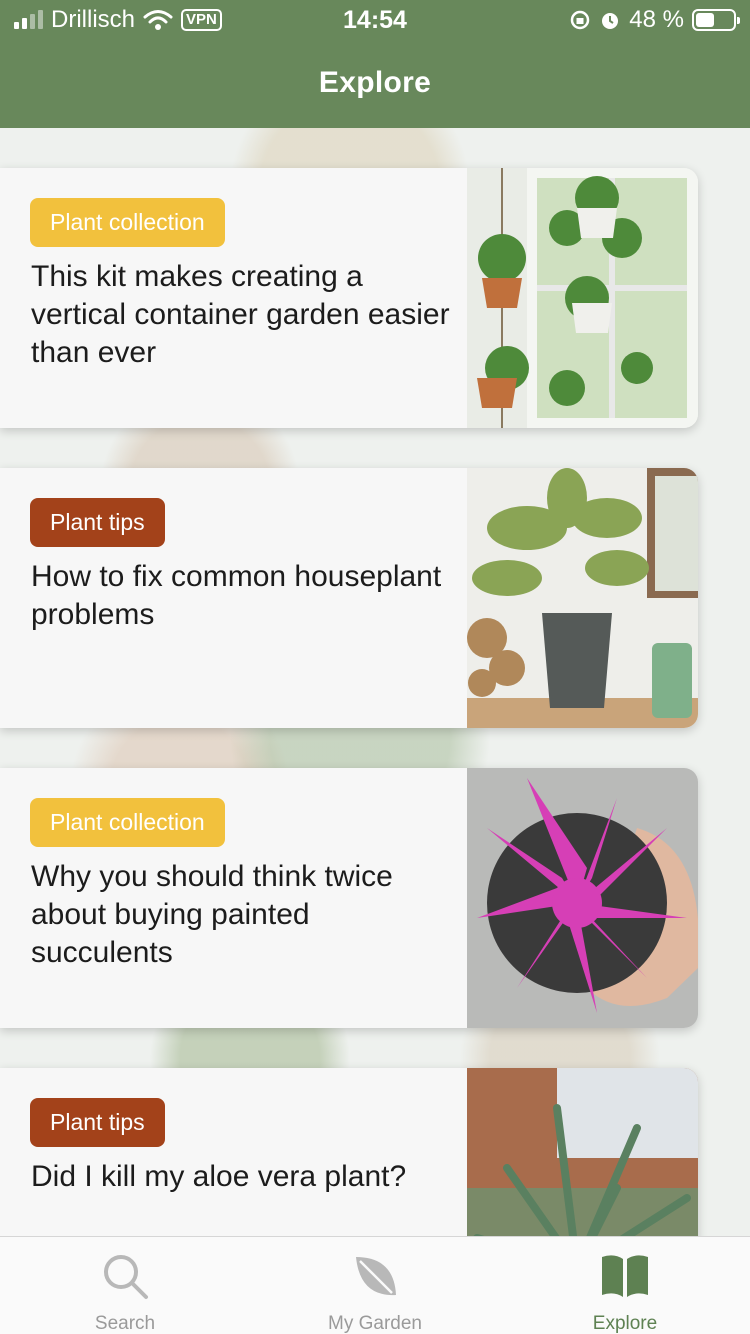  Describe the element at coordinates (582, 298) in the screenshot. I see `hanging-planters-photo` at that location.